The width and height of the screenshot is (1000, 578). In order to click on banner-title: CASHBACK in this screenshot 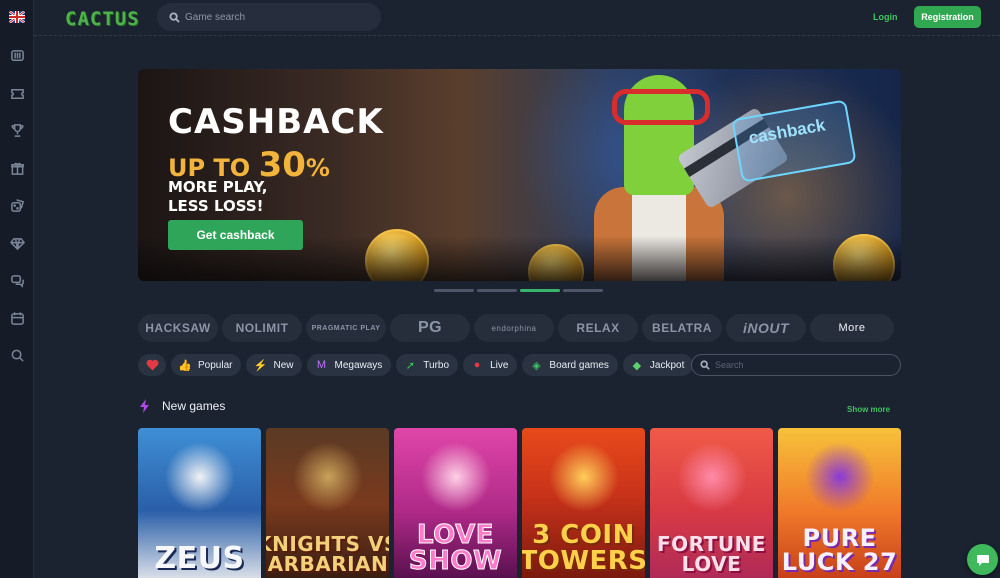, I will do `click(276, 122)`.